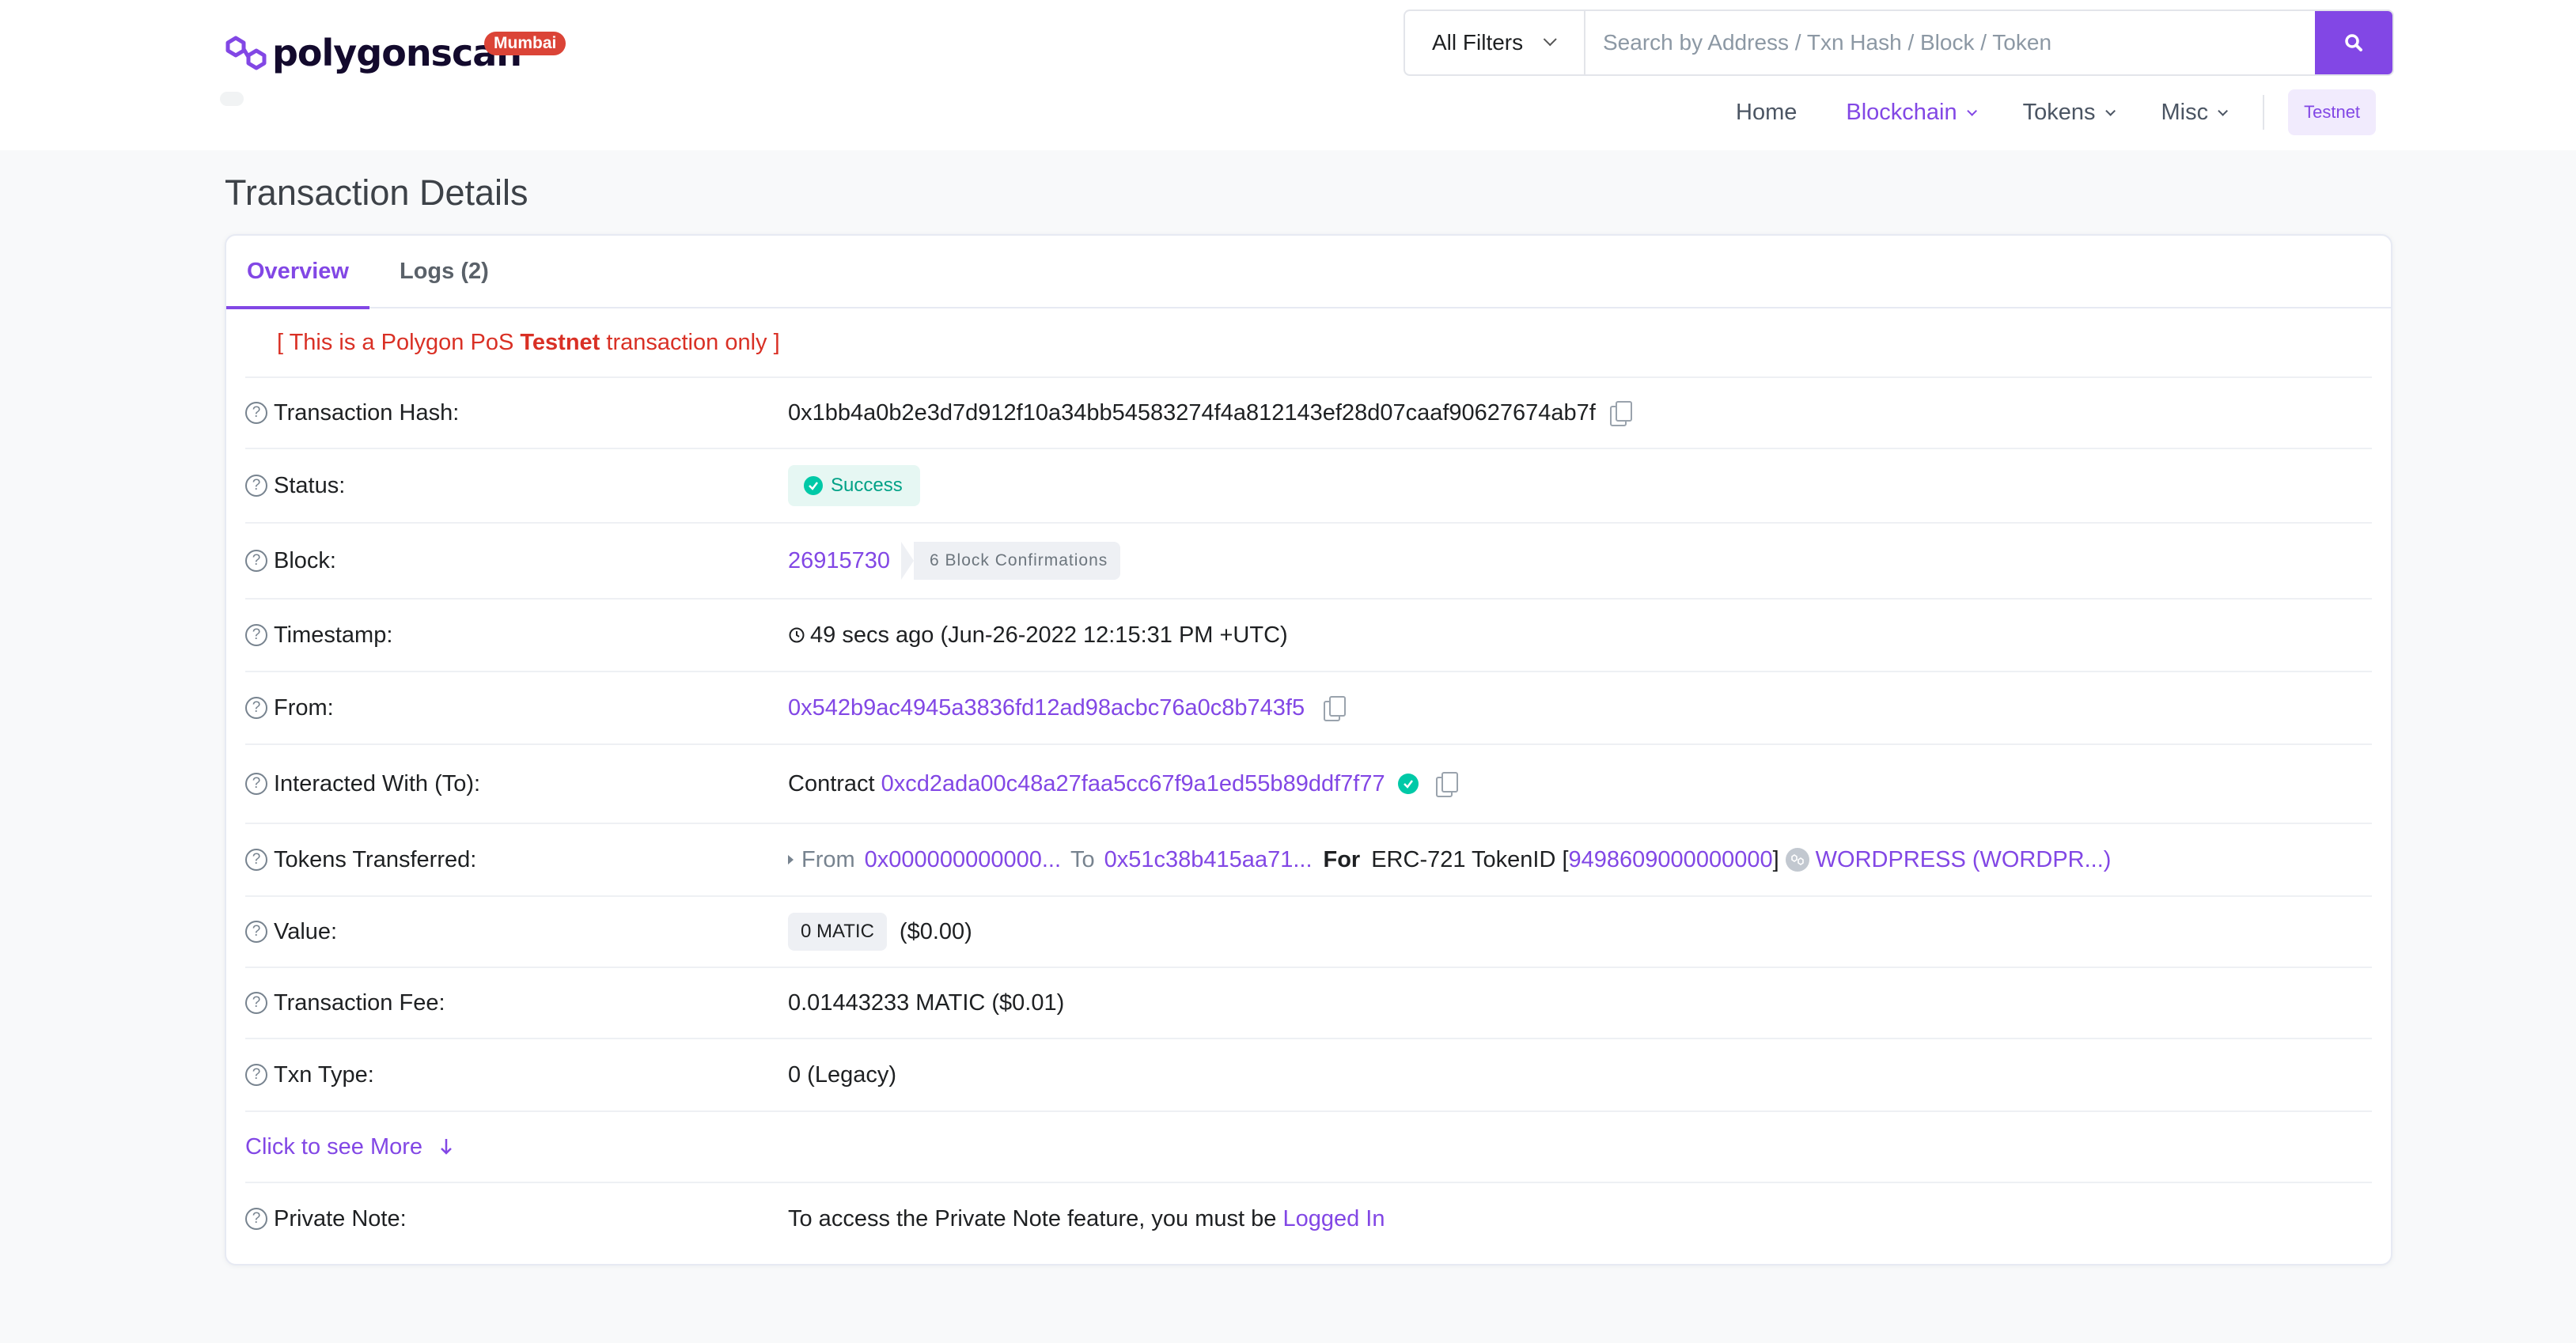 The image size is (2576, 1343). What do you see at coordinates (397, 53) in the screenshot?
I see `logo-text: polygonscan` at bounding box center [397, 53].